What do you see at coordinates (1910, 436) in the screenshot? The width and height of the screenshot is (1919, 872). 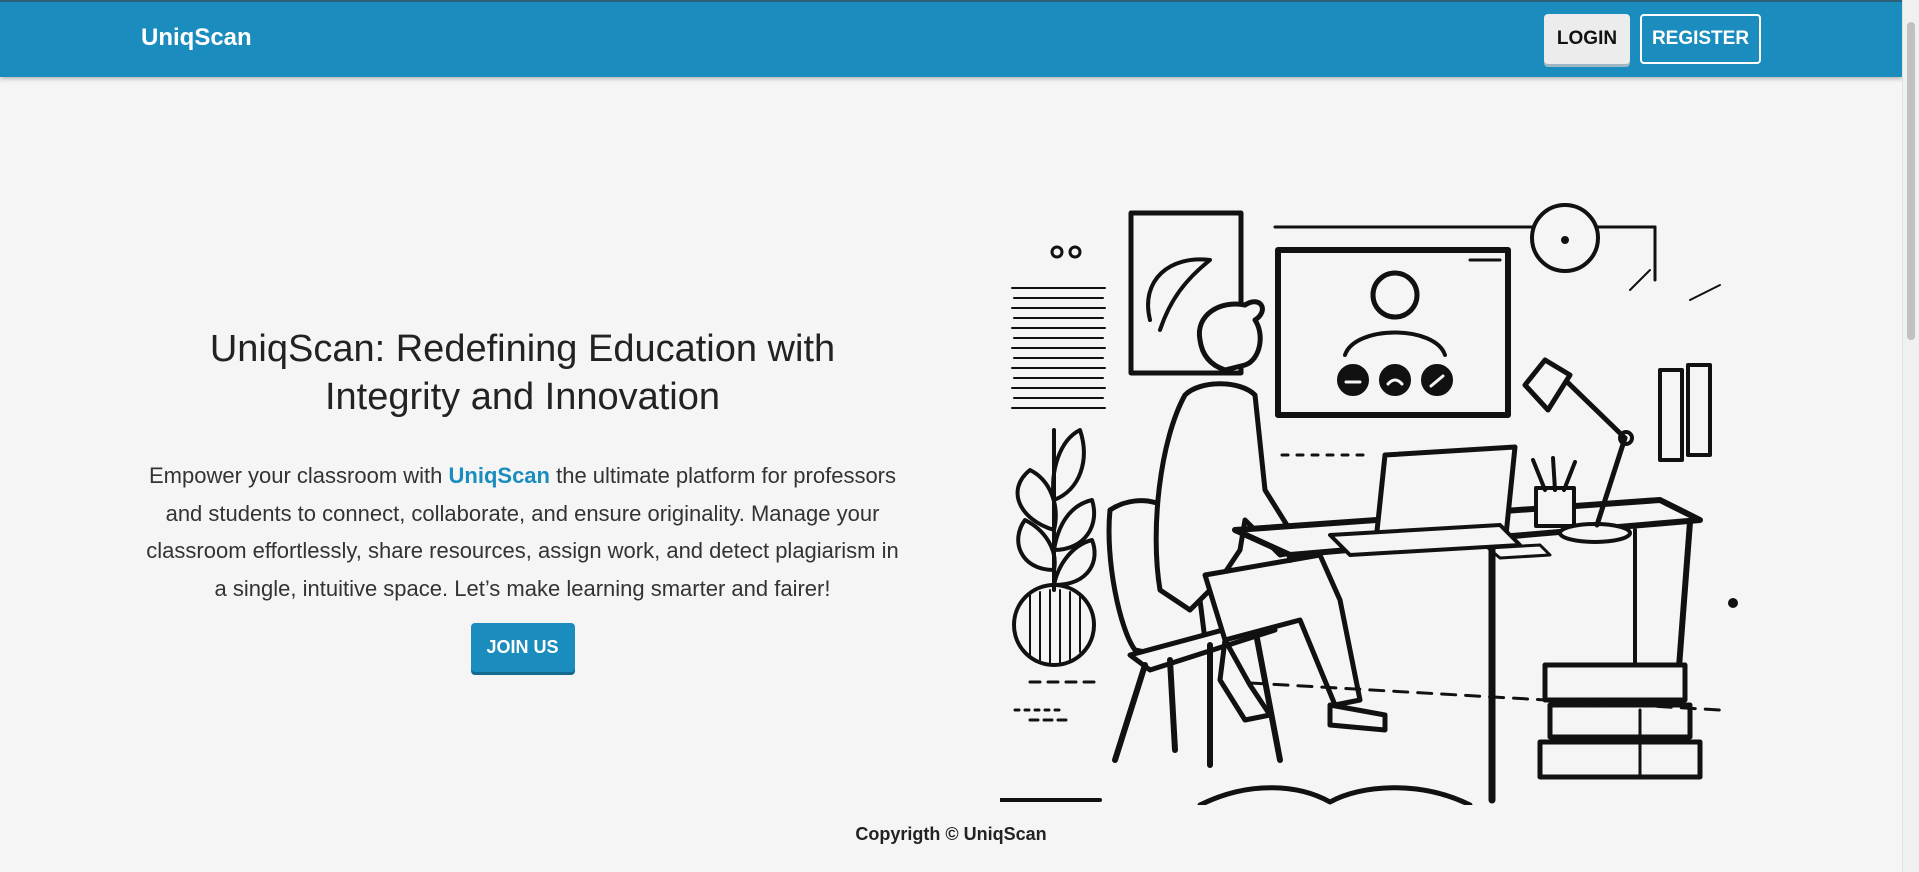 I see `vertical-scrollbar` at bounding box center [1910, 436].